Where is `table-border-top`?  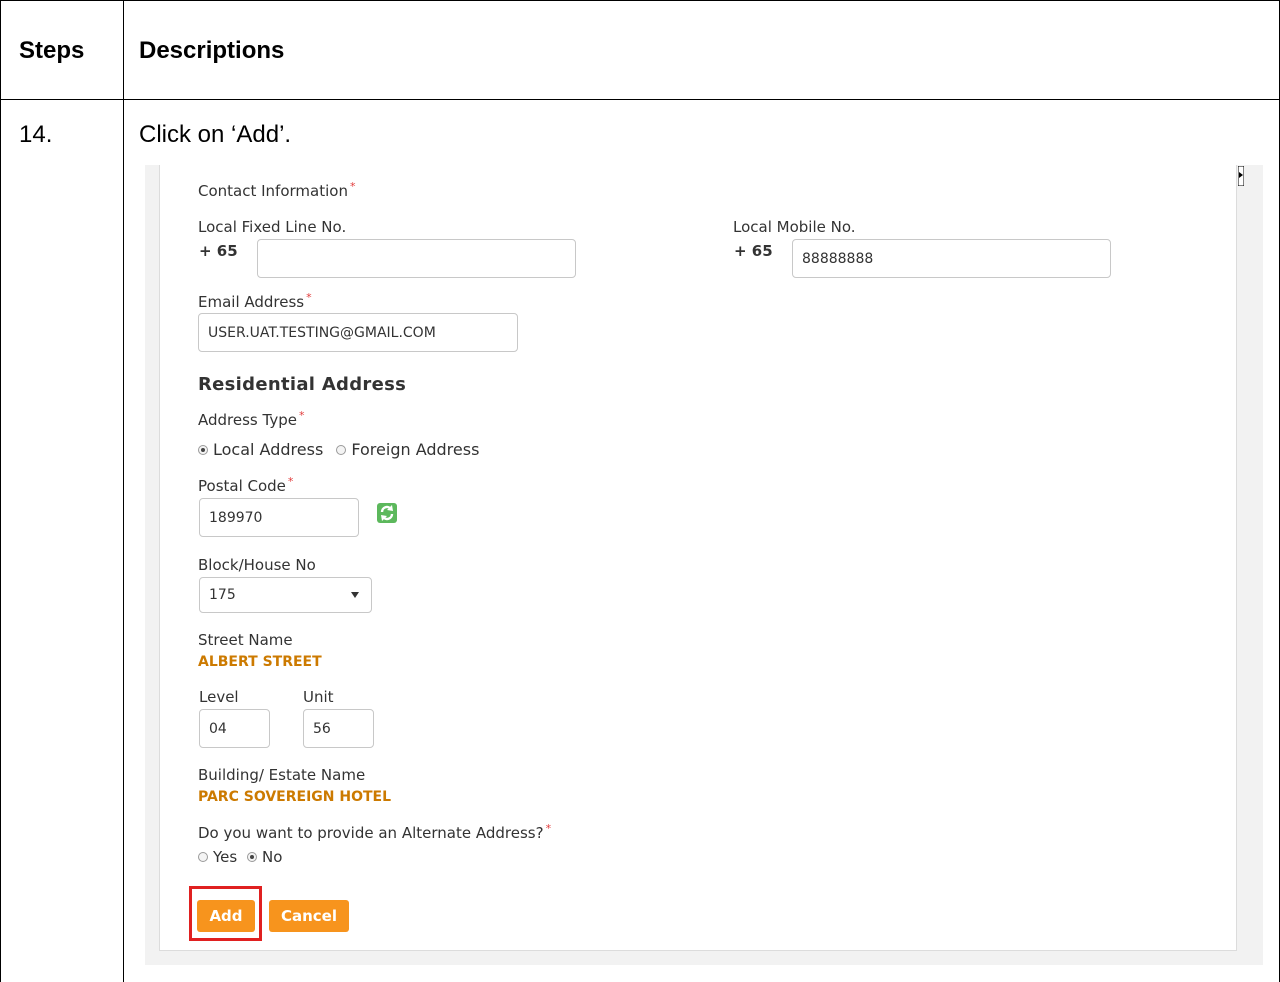
table-border-top is located at coordinates (640, 0).